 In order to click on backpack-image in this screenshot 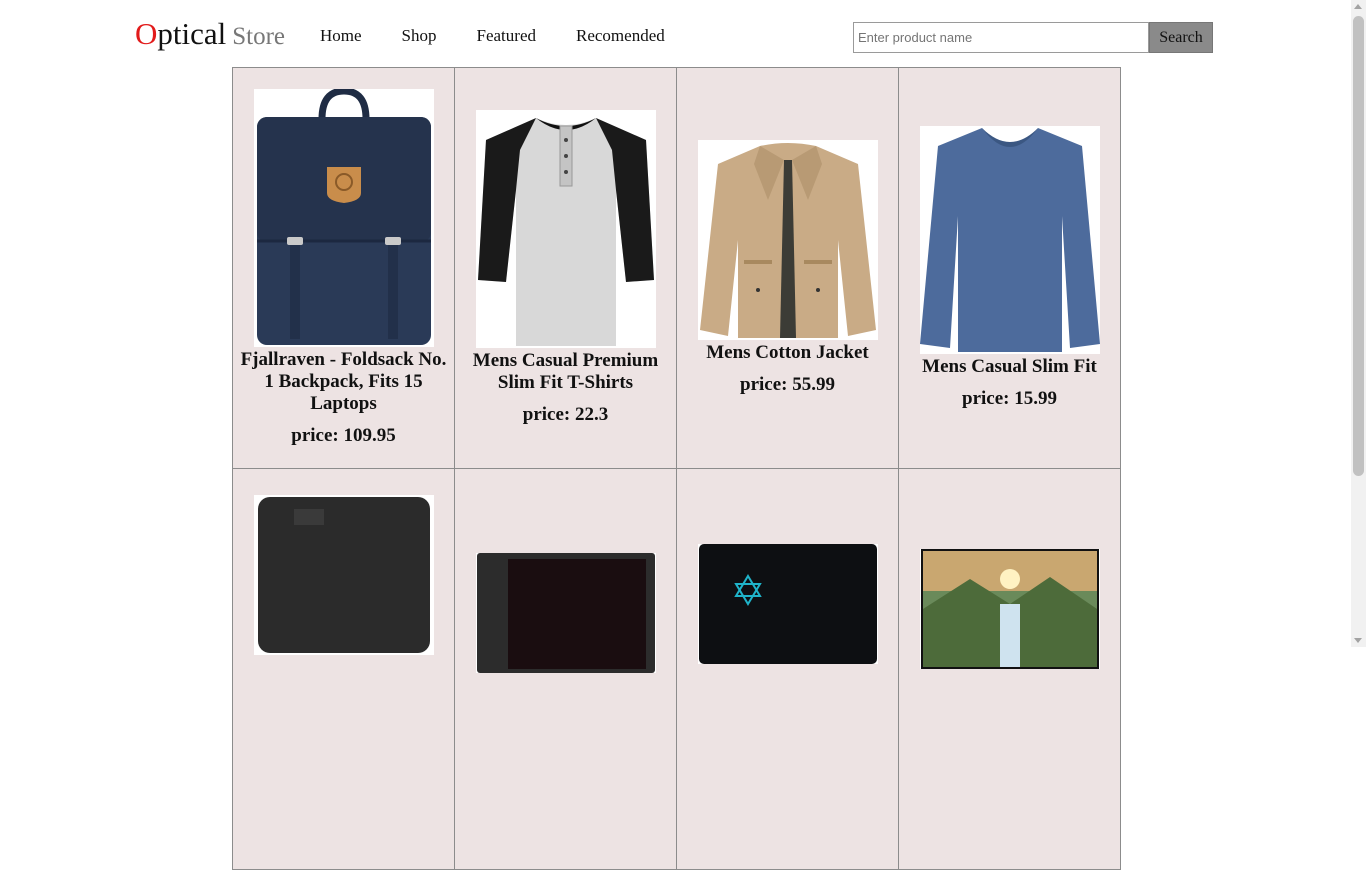, I will do `click(343, 218)`.